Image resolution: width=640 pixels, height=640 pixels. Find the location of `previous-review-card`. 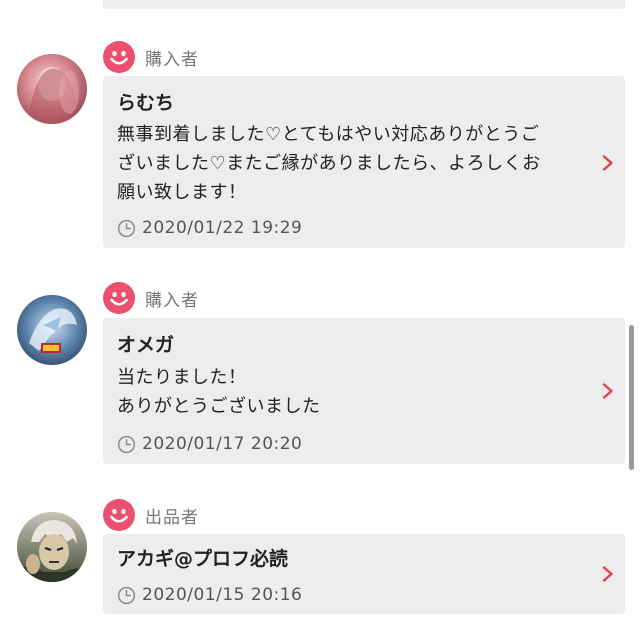

previous-review-card is located at coordinates (364, 4).